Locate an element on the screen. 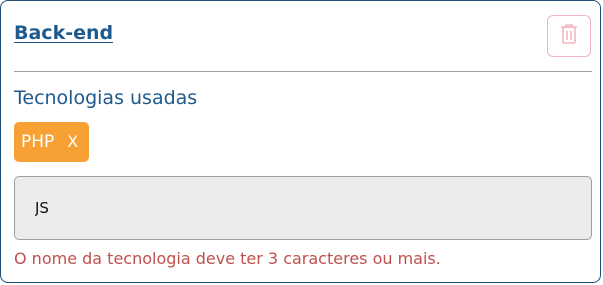  card-title: Back-end is located at coordinates (63, 33).